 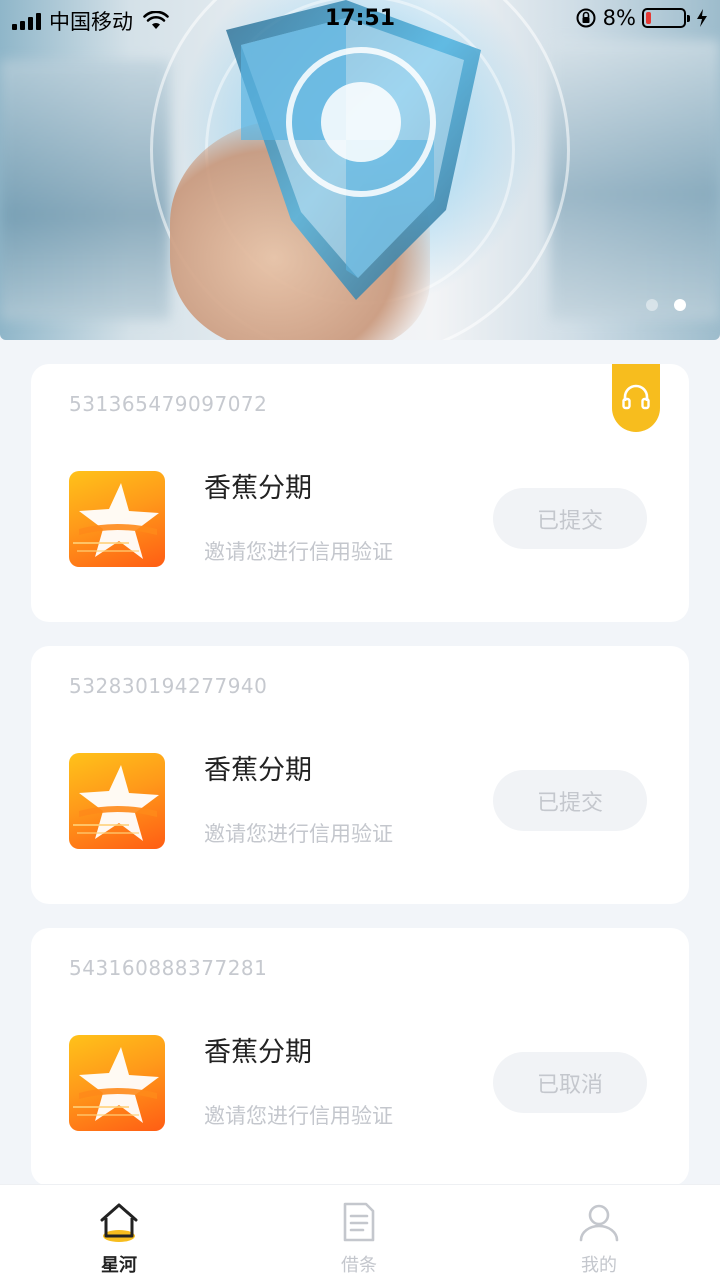 I want to click on order-number: 532830194277940, so click(x=168, y=686).